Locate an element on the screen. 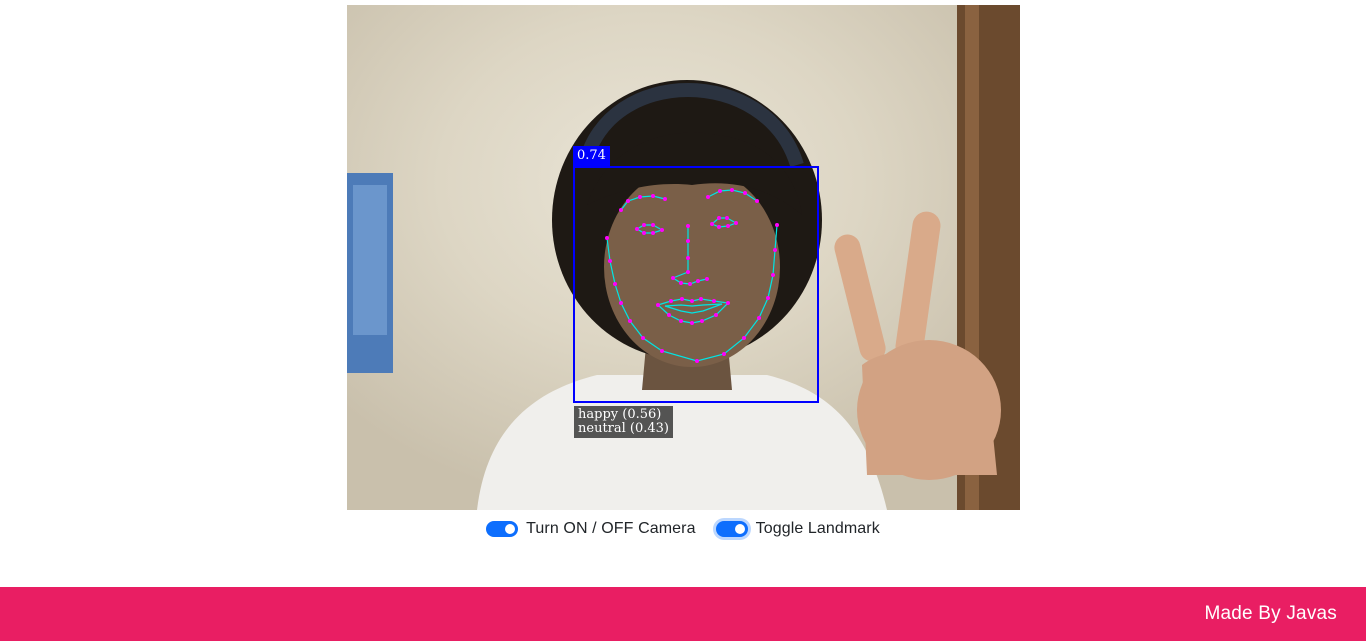  footer-credit: Made By Javas is located at coordinates (1270, 613).